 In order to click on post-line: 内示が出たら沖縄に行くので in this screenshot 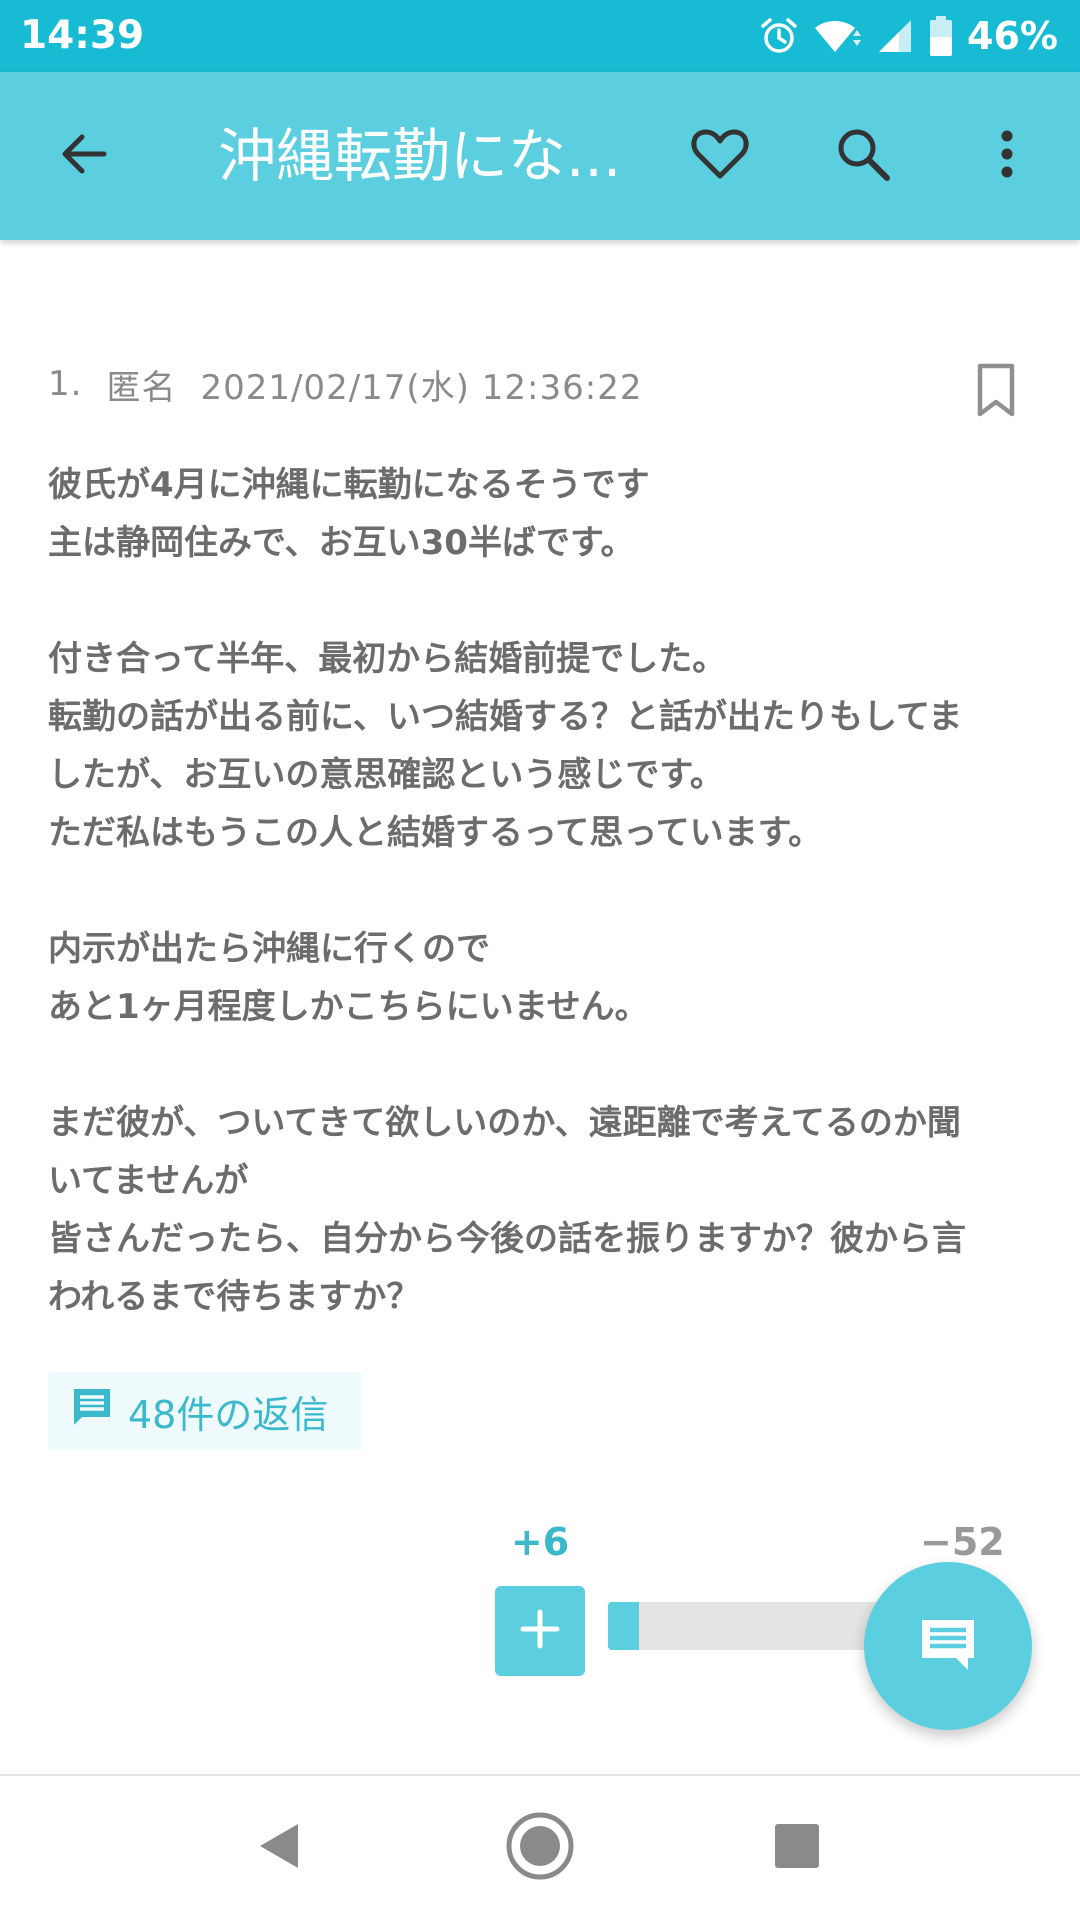, I will do `click(269, 949)`.